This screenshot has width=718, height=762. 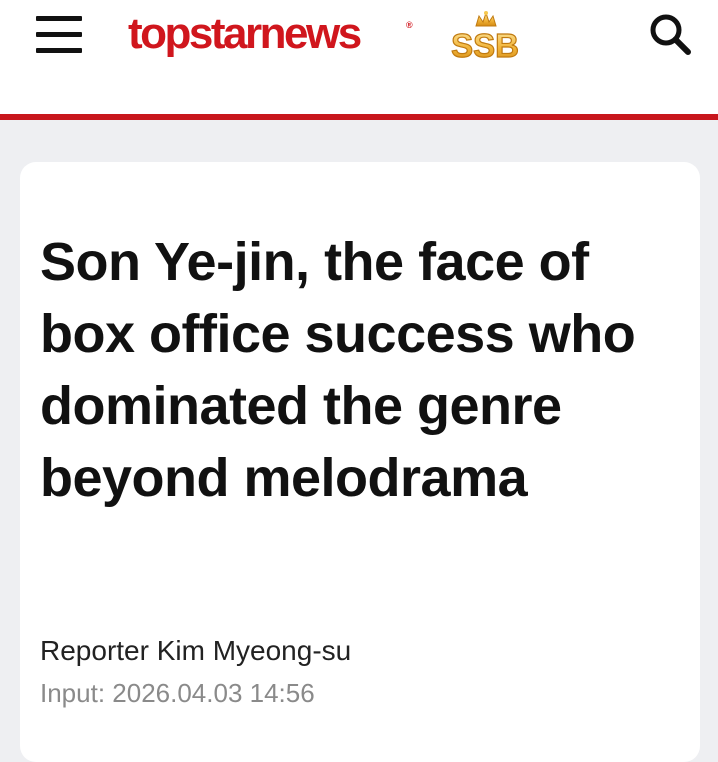 I want to click on search-button, so click(x=671, y=35).